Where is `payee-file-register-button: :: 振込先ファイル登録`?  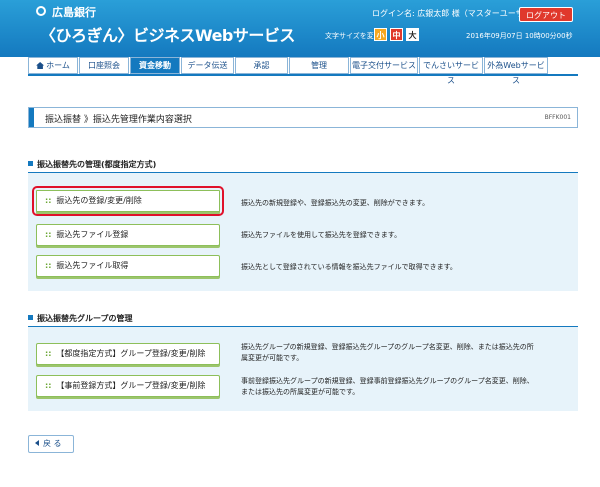 payee-file-register-button: :: 振込先ファイル登録 is located at coordinates (128, 235).